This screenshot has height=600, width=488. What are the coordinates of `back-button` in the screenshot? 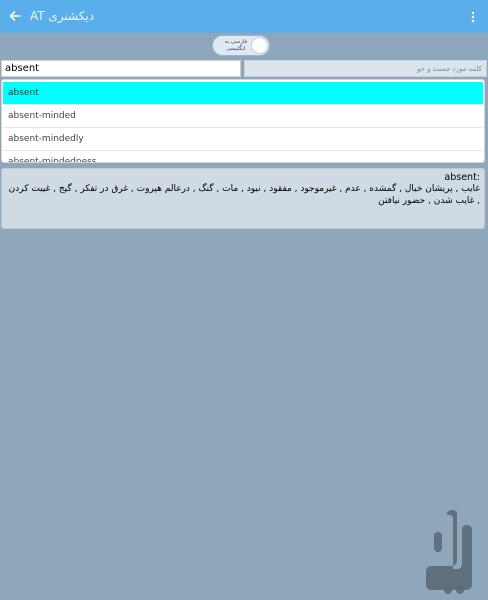 It's located at (15, 16).